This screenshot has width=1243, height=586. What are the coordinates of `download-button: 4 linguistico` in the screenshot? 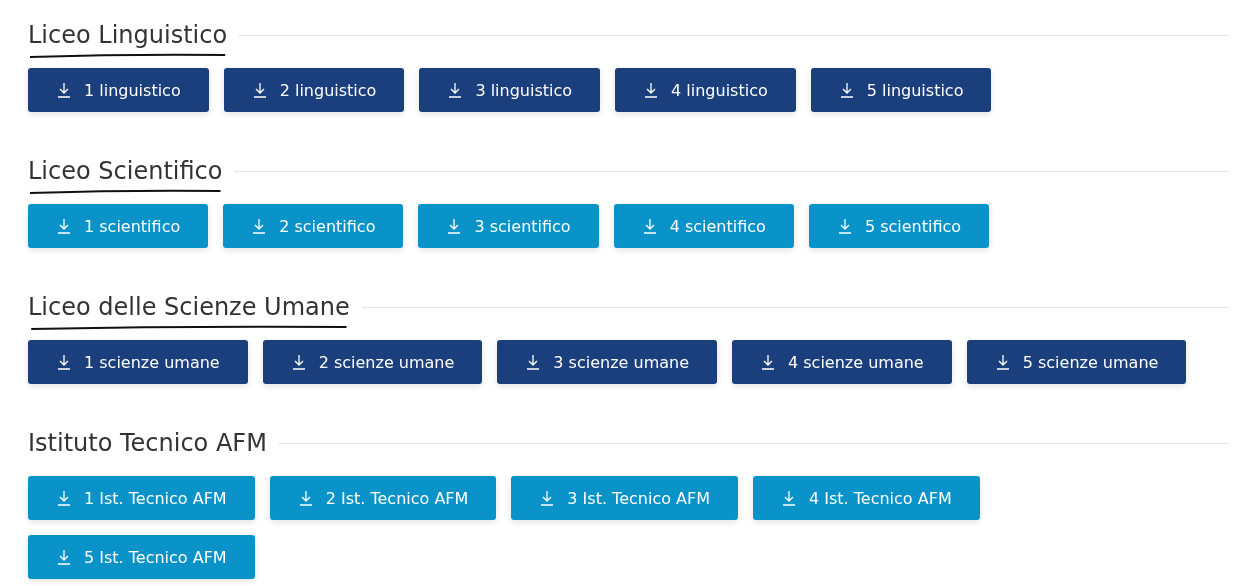 It's located at (705, 90).